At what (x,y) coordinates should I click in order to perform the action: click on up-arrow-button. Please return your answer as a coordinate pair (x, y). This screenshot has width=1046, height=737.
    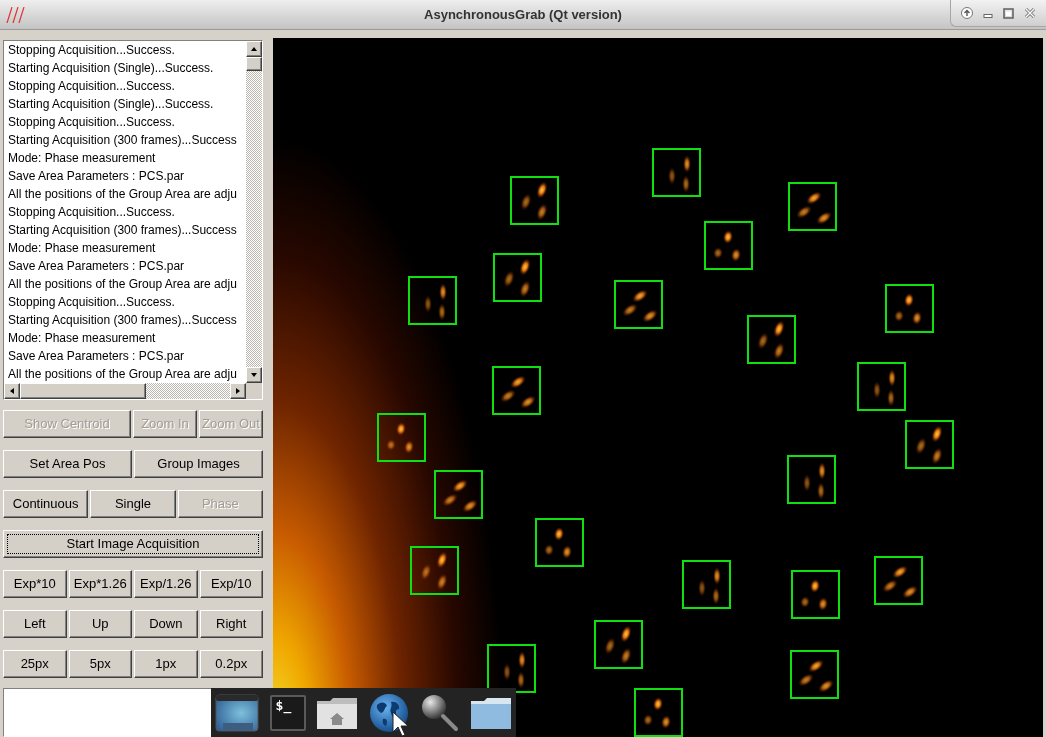
    Looking at the image, I should click on (967, 13).